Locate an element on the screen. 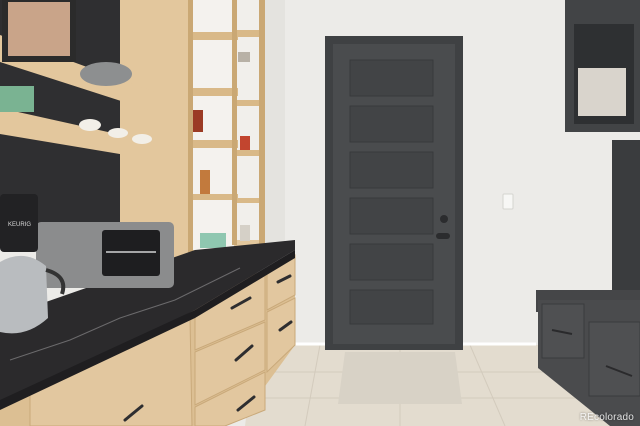  light-switch is located at coordinates (508, 201).